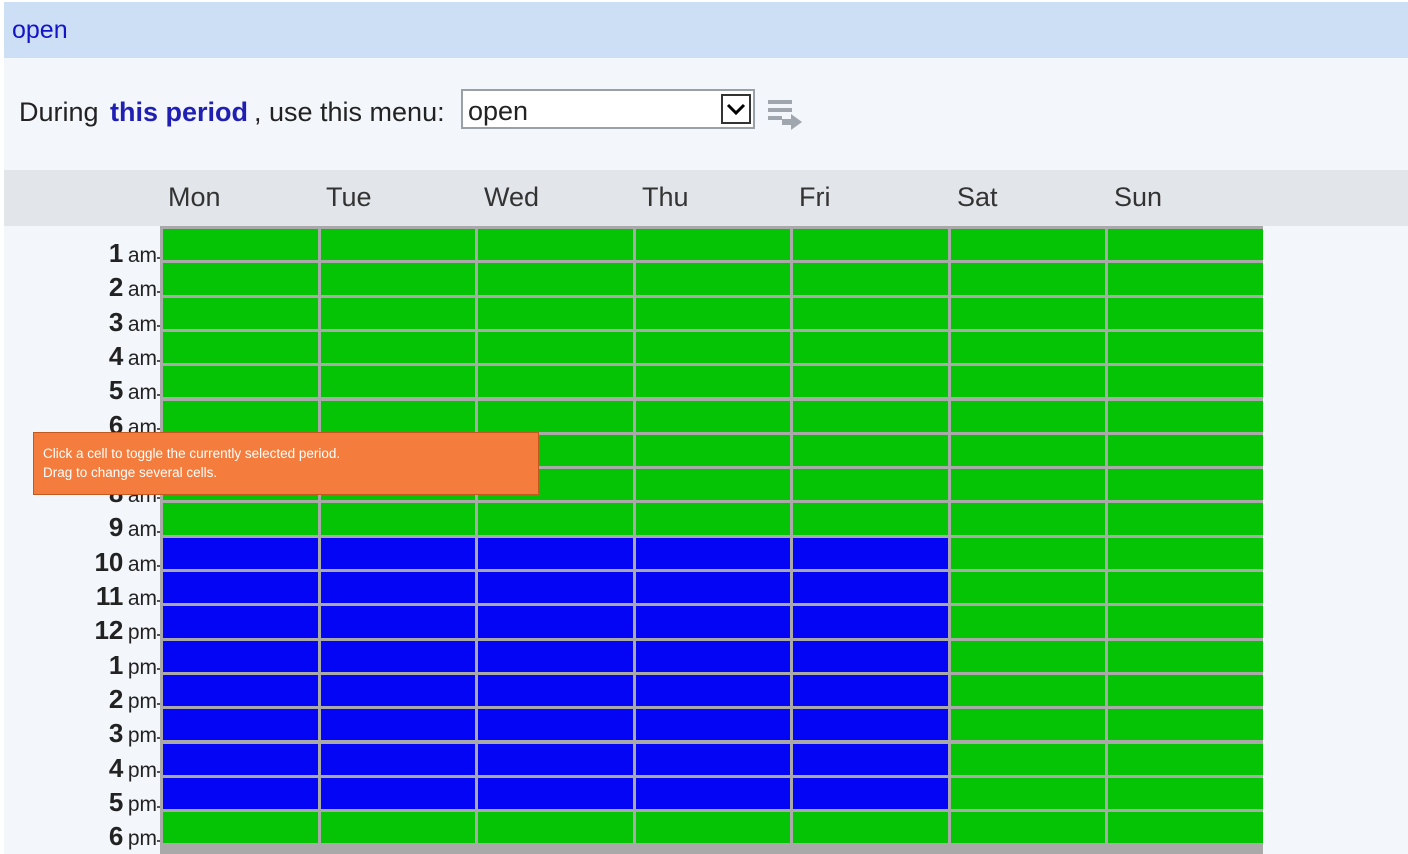 The image size is (1408, 854). What do you see at coordinates (179, 112) in the screenshot?
I see `this-period-link: this period` at bounding box center [179, 112].